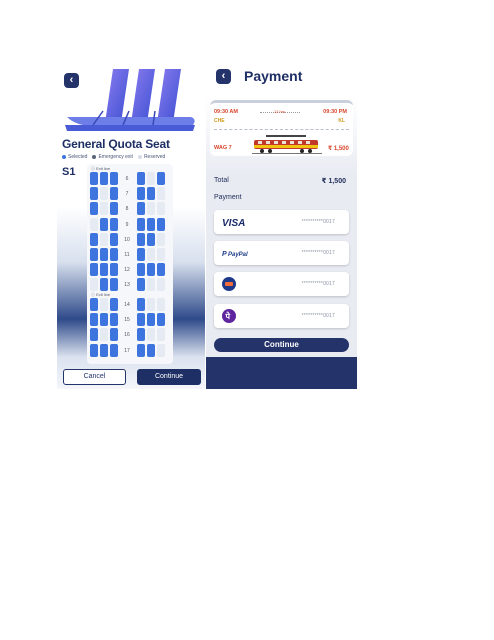 The height and width of the screenshot is (640, 494). I want to click on row-number: 12, so click(127, 270).